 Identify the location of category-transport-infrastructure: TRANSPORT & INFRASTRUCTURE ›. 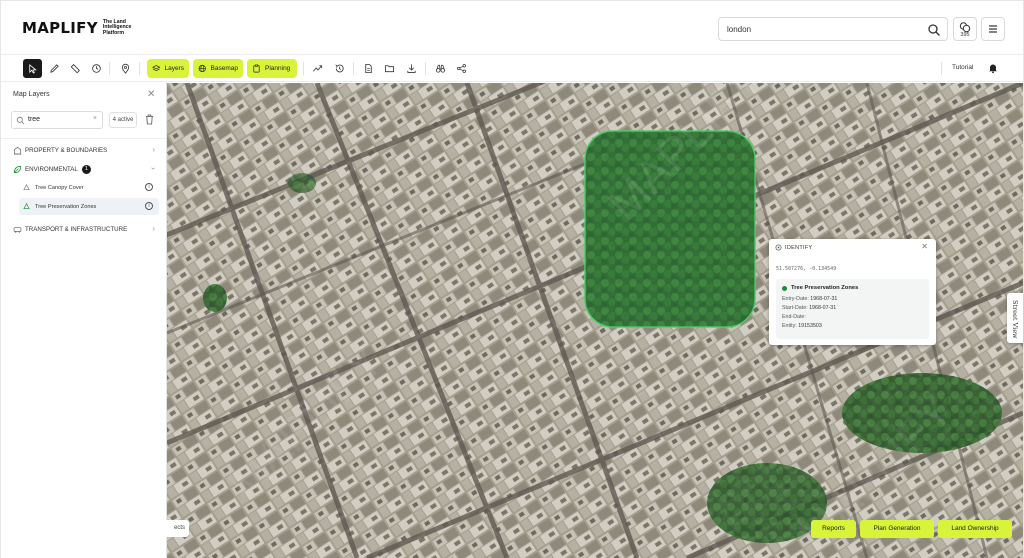
(84, 229).